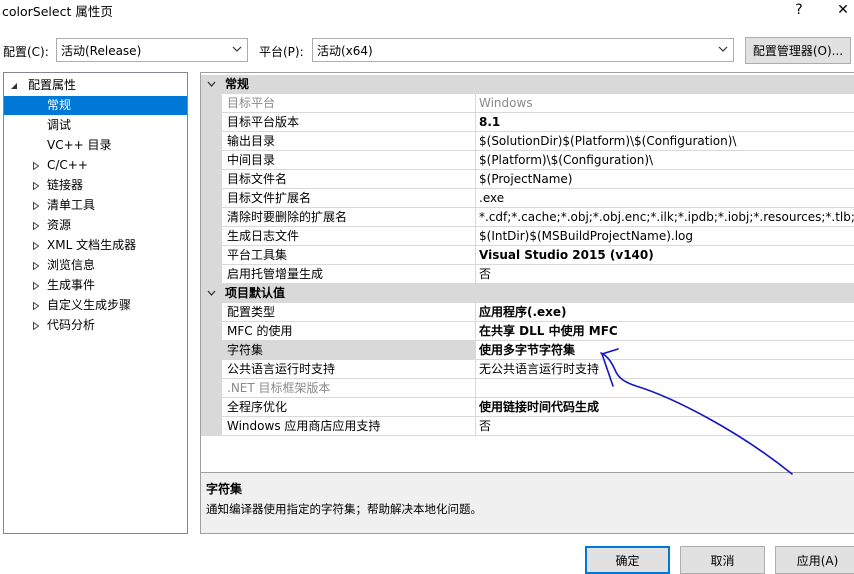 The image size is (854, 574). What do you see at coordinates (349, 274) in the screenshot?
I see `property-name: 启用托管增量生成` at bounding box center [349, 274].